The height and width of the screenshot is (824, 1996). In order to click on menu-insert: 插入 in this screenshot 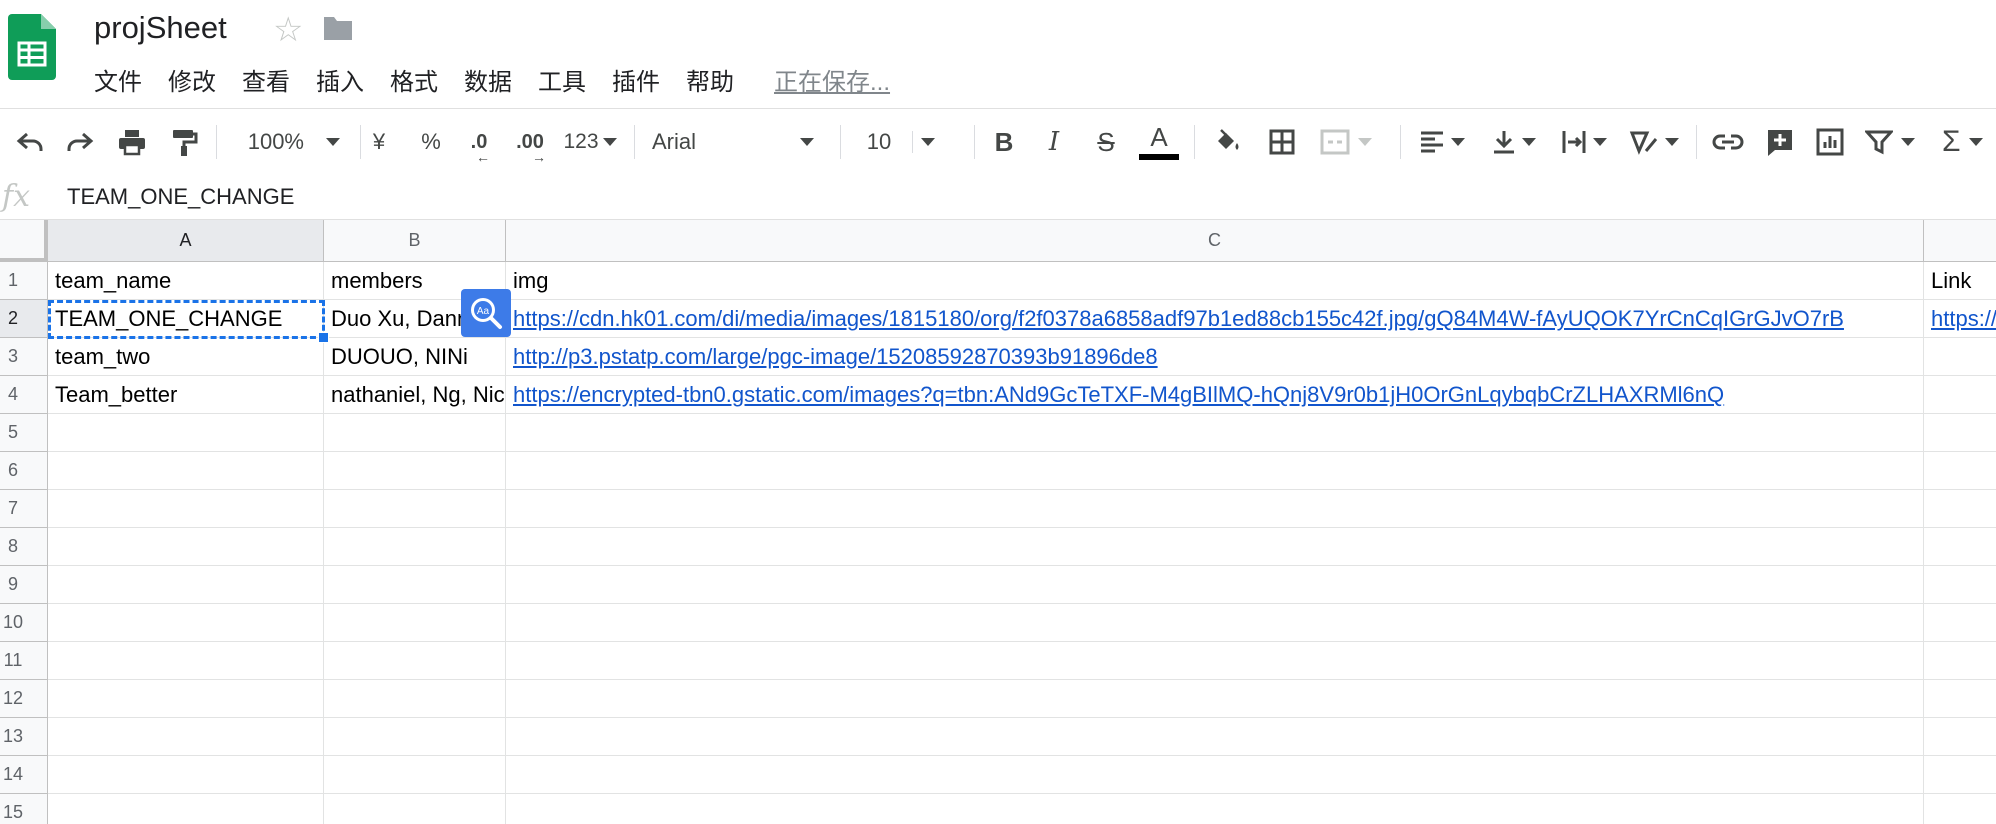, I will do `click(340, 79)`.